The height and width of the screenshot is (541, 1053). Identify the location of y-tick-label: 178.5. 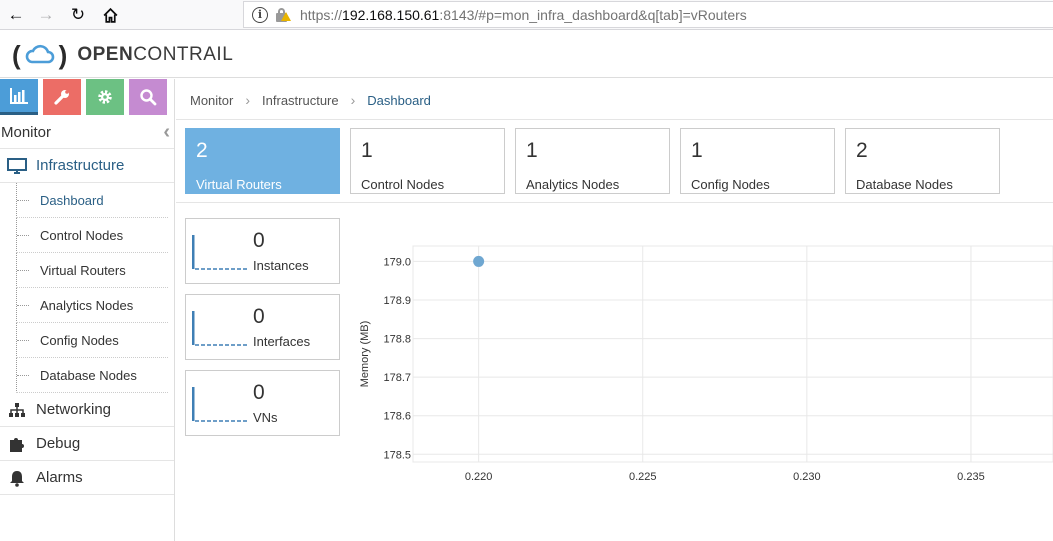
(397, 455).